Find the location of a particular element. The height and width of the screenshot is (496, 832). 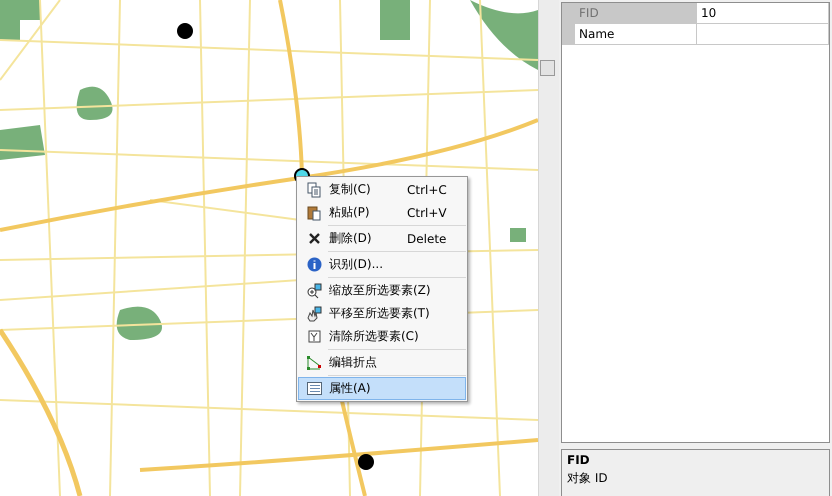

menu-item: 缩放至所选要素(Z) is located at coordinates (382, 290).